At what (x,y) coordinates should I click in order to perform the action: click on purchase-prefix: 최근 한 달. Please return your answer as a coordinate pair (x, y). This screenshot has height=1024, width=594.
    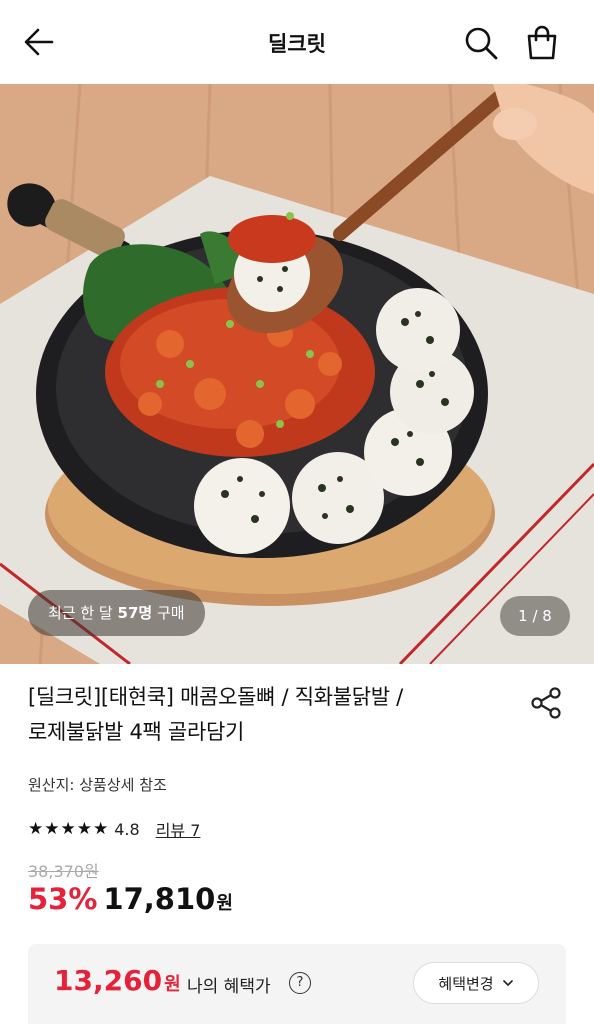
    Looking at the image, I should click on (83, 613).